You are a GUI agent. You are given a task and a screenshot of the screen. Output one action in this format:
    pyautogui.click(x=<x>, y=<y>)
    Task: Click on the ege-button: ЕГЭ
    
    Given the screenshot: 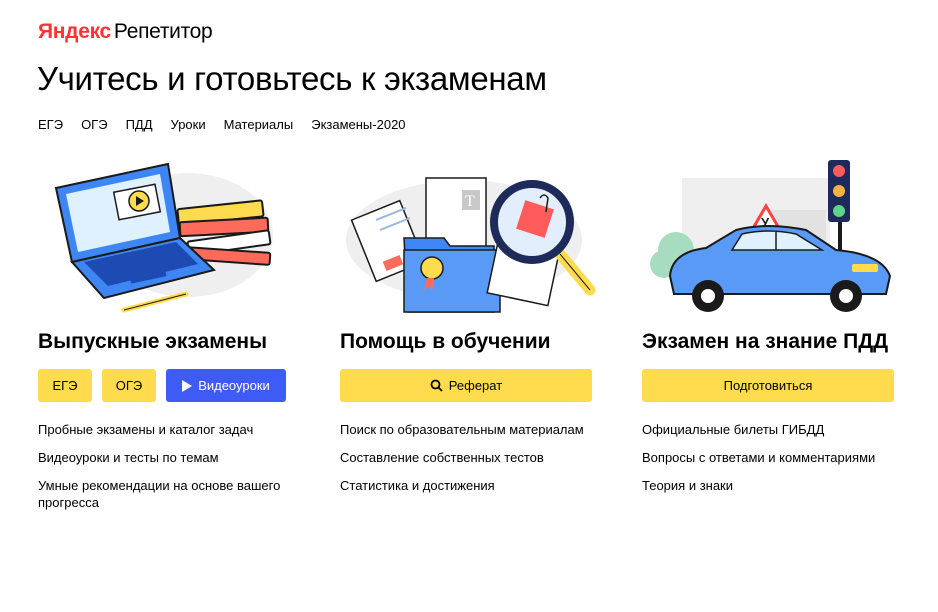 What is the action you would take?
    pyautogui.click(x=65, y=385)
    